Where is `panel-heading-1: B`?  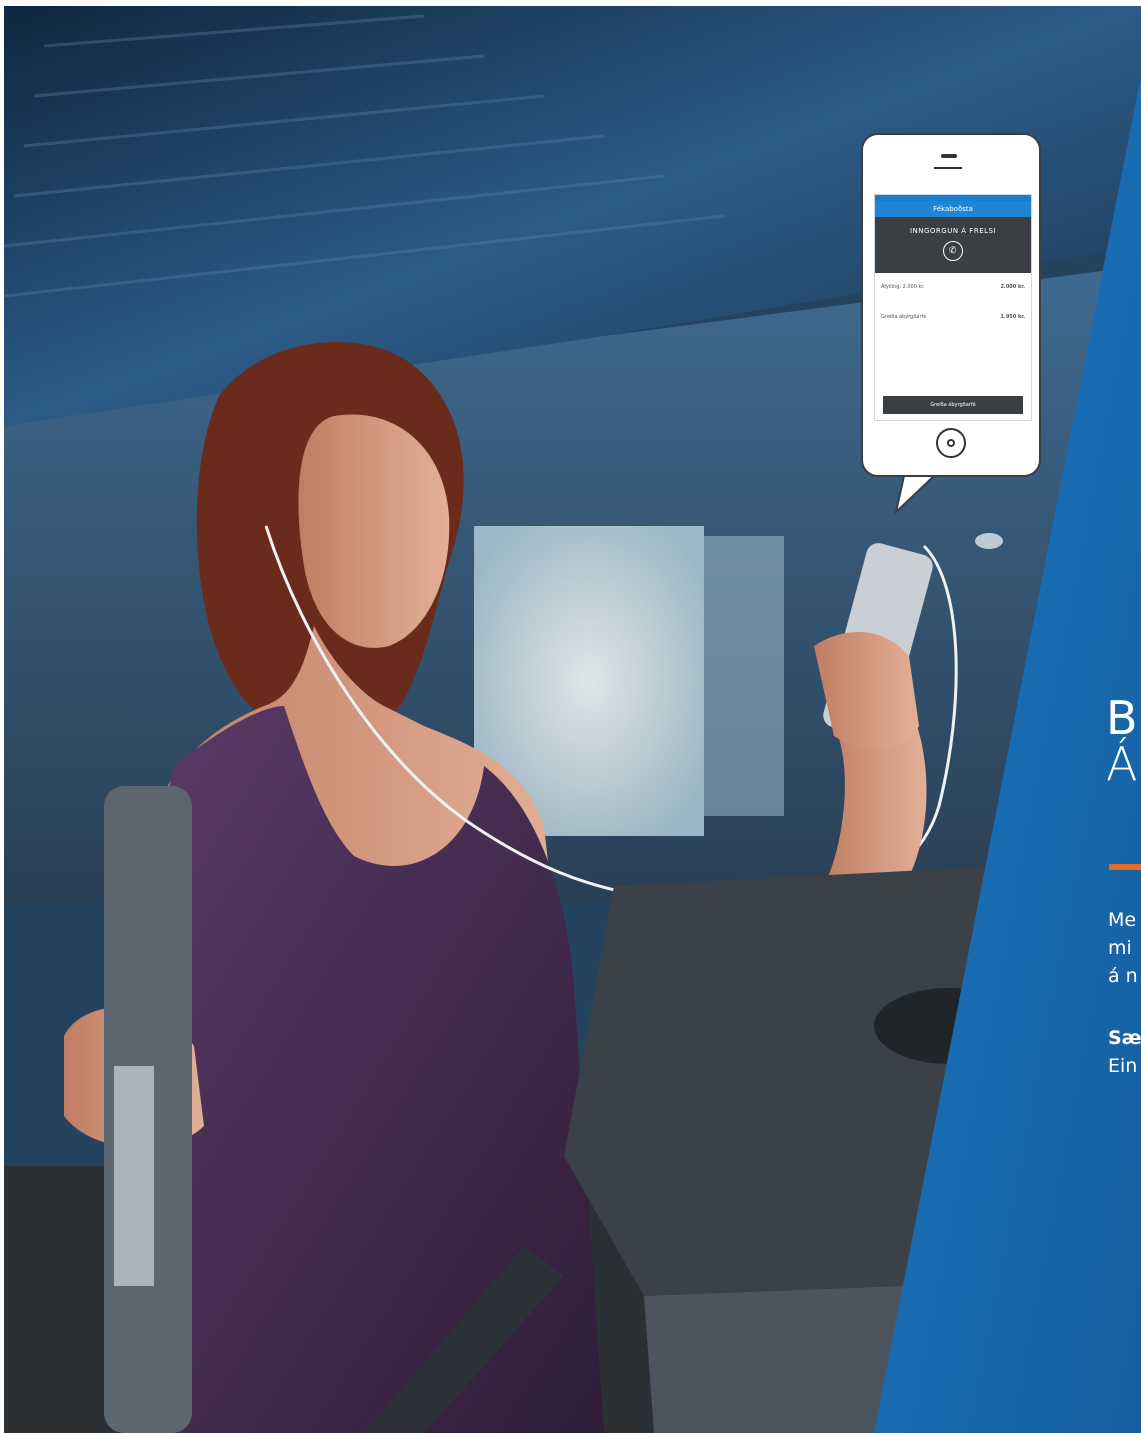
panel-heading-1: B is located at coordinates (1122, 718).